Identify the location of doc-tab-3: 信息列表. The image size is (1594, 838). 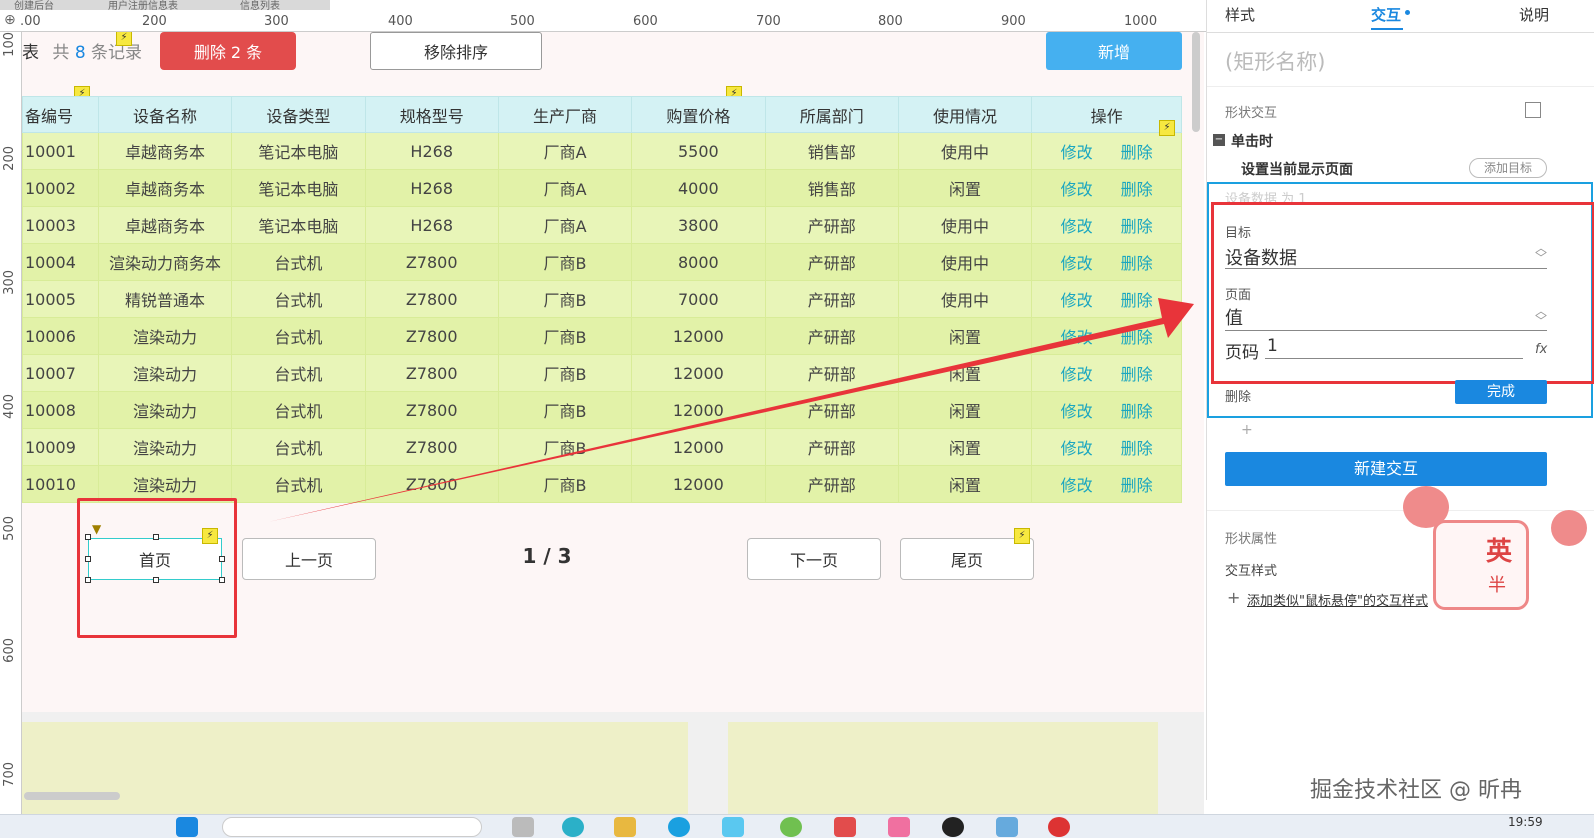
(260, 6).